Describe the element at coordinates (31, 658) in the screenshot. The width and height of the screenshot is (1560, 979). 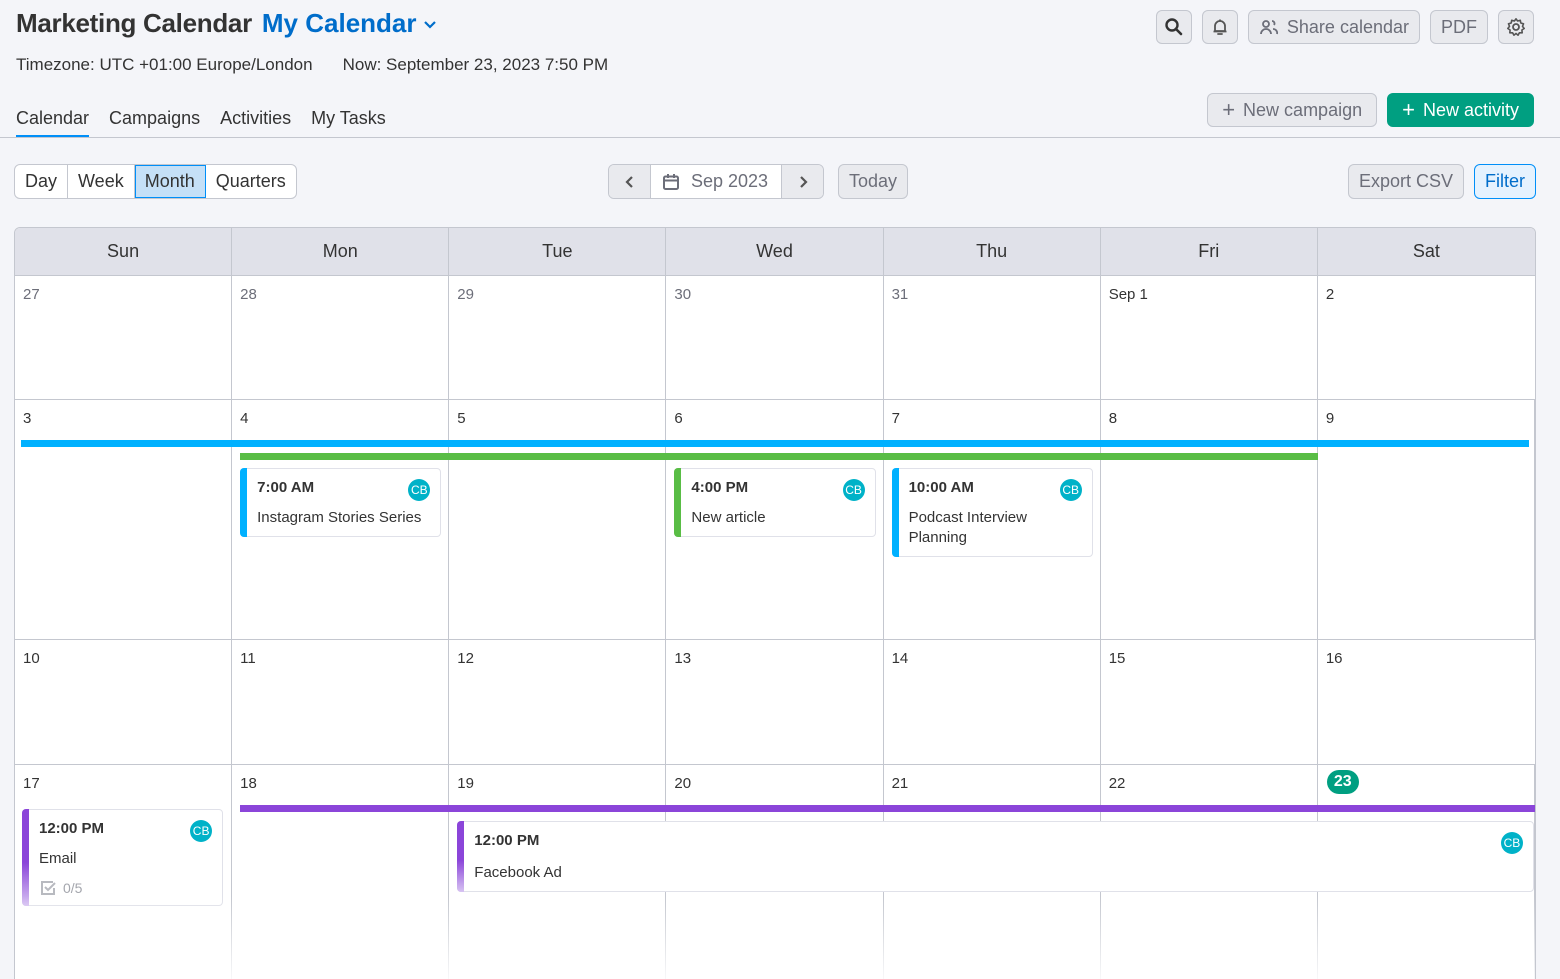
I see `day-number: 10` at that location.